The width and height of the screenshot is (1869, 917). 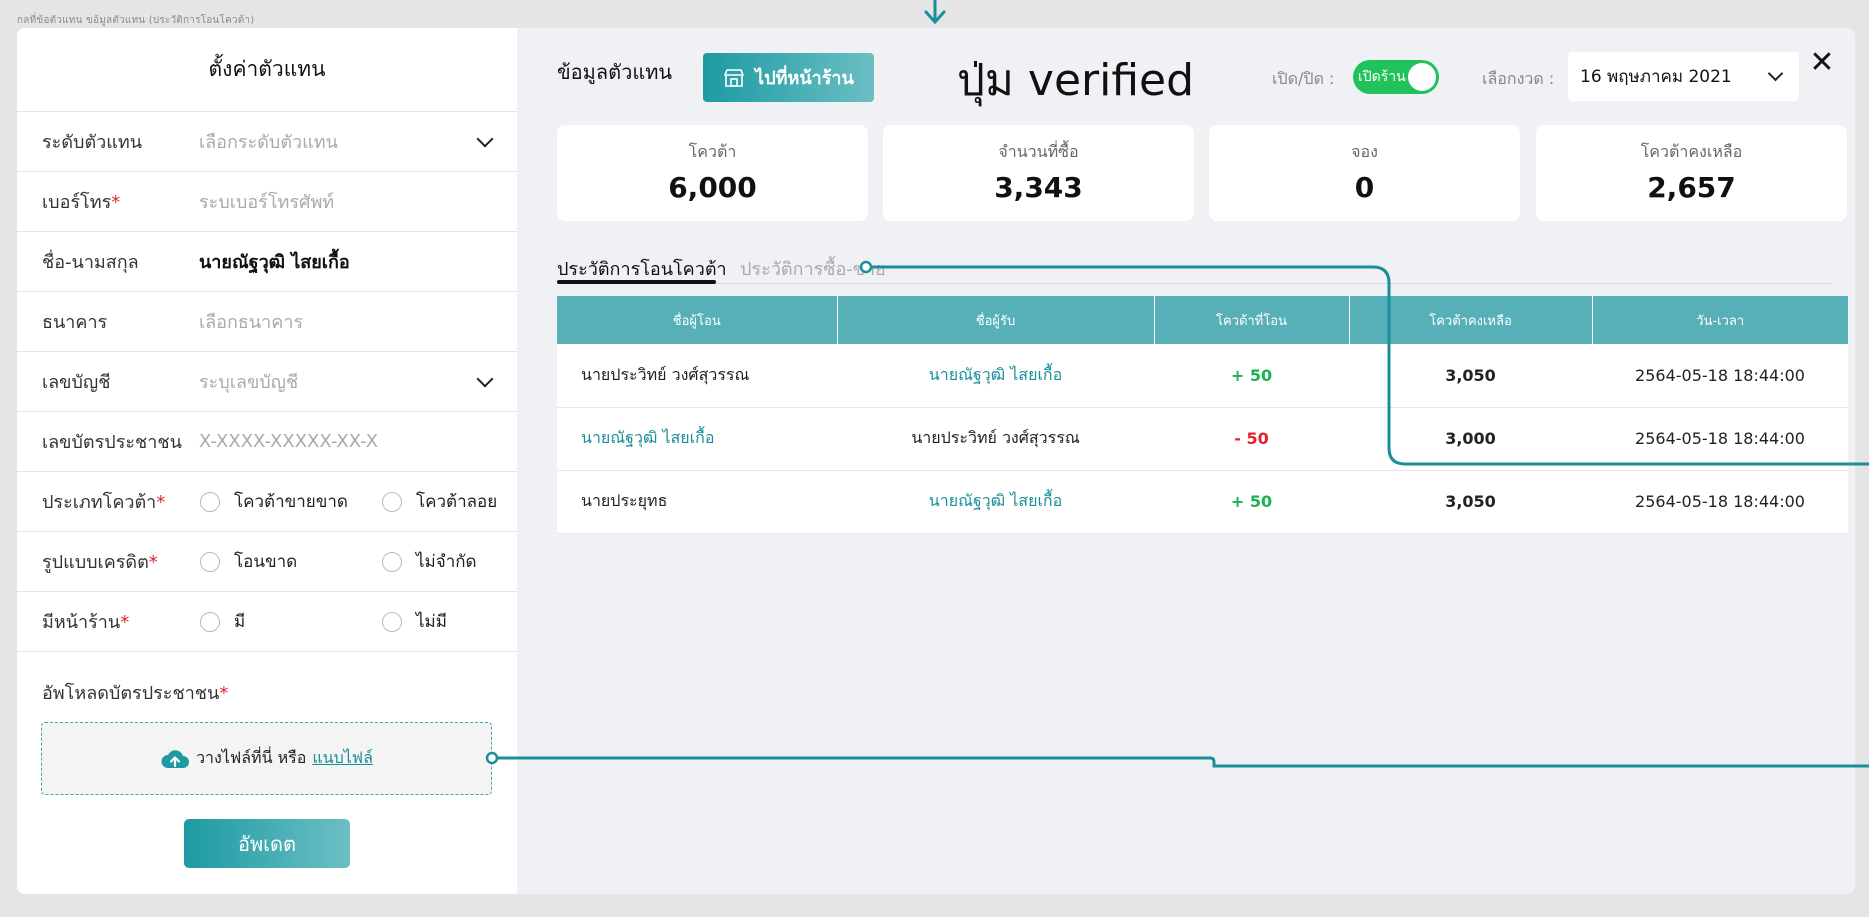 I want to click on toggle-state-text: เปิดร้าน, so click(x=1382, y=77).